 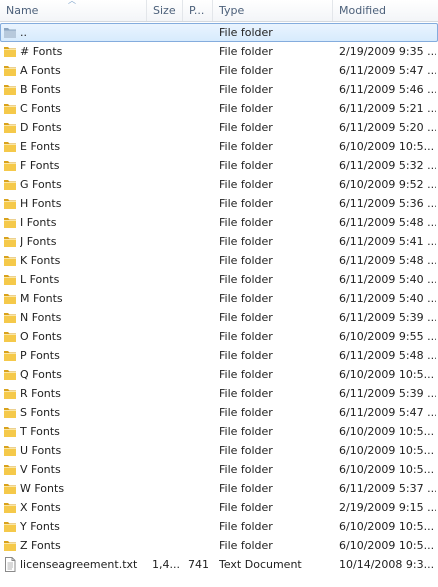 I want to click on file-name: Z Fonts, so click(x=40, y=545).